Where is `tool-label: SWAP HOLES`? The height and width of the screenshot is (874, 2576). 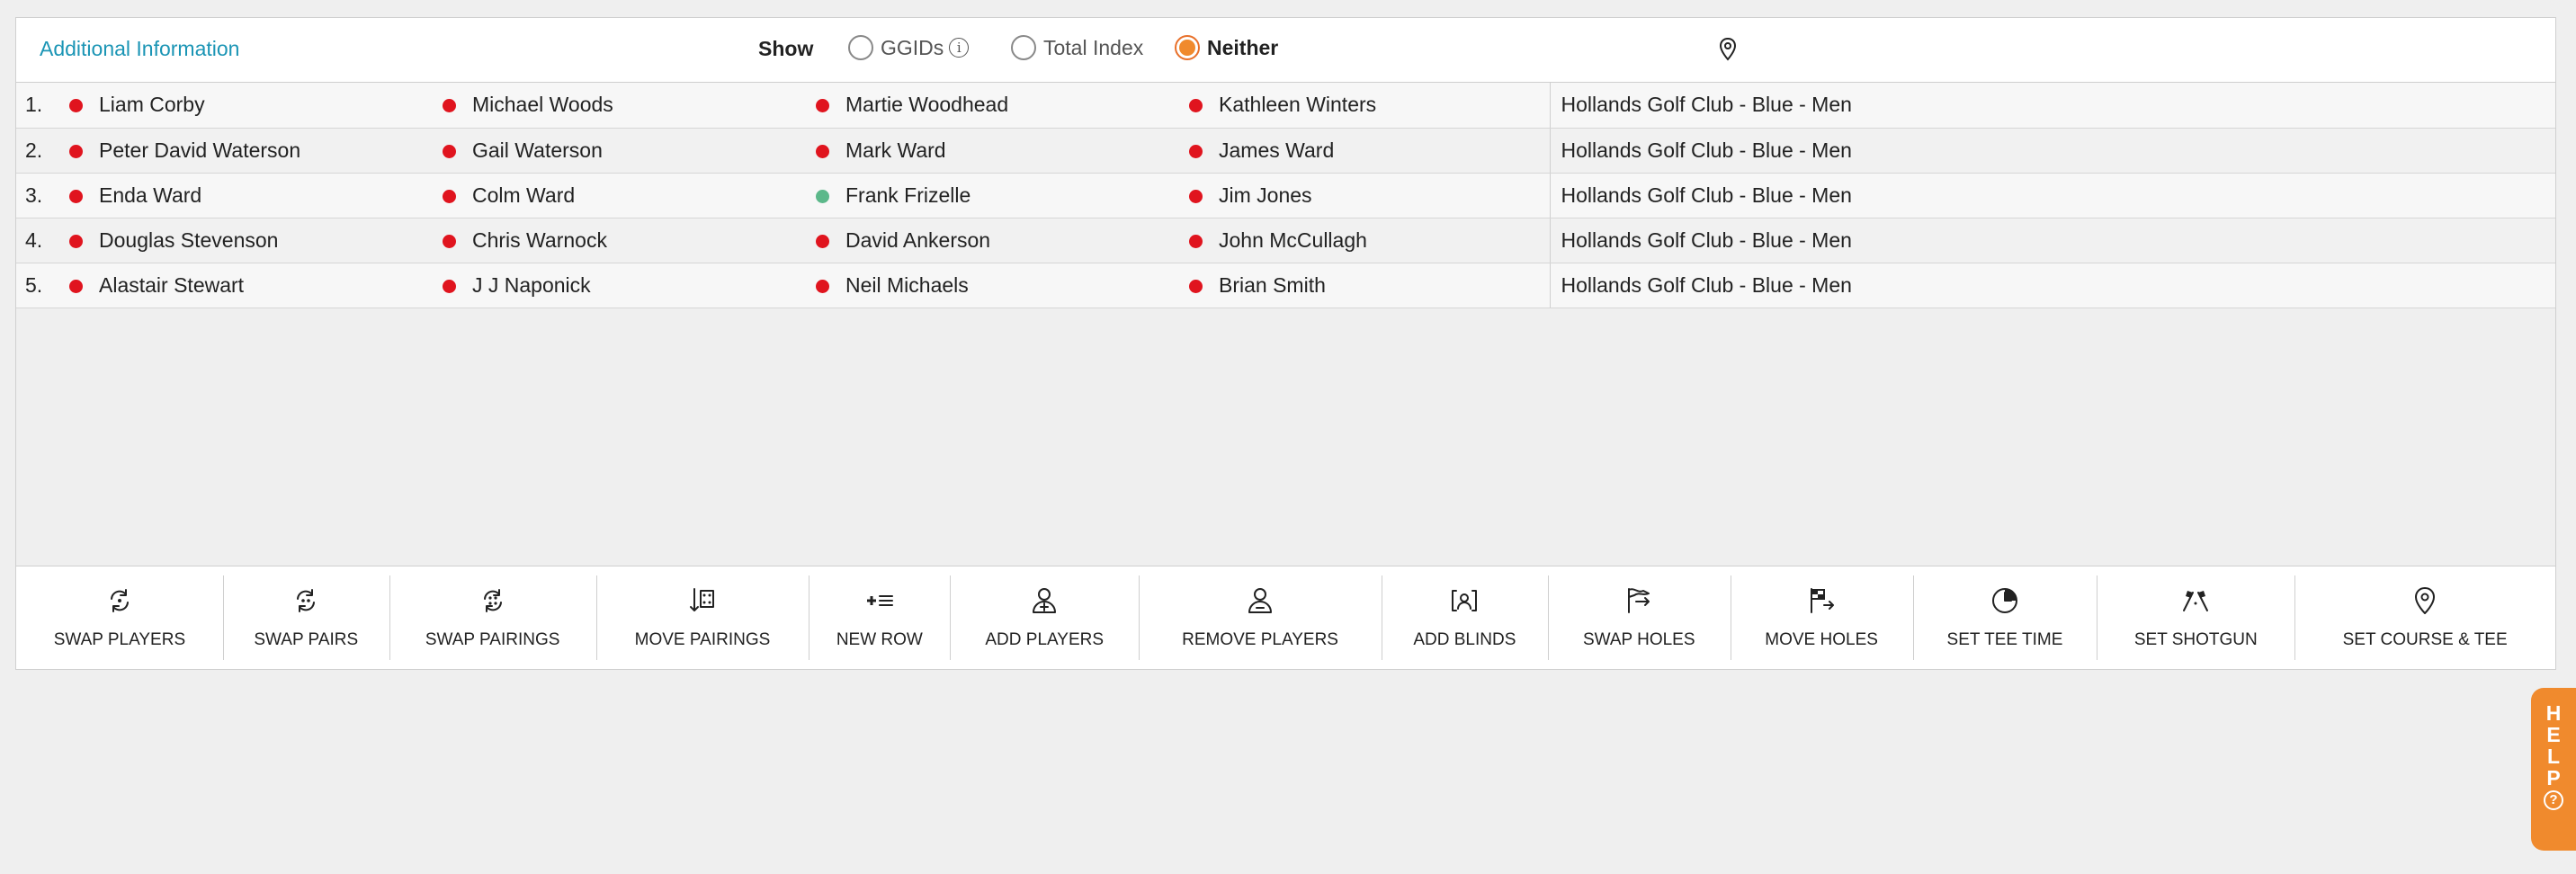
tool-label: SWAP HOLES is located at coordinates (1638, 639).